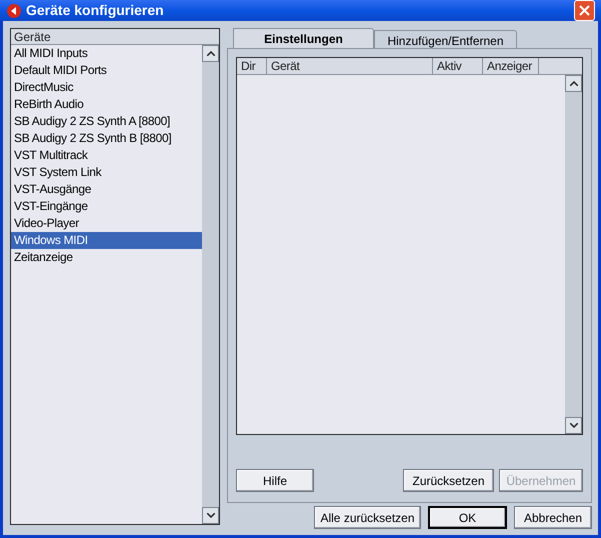  I want to click on dialog-button: Abbrechen, so click(553, 517).